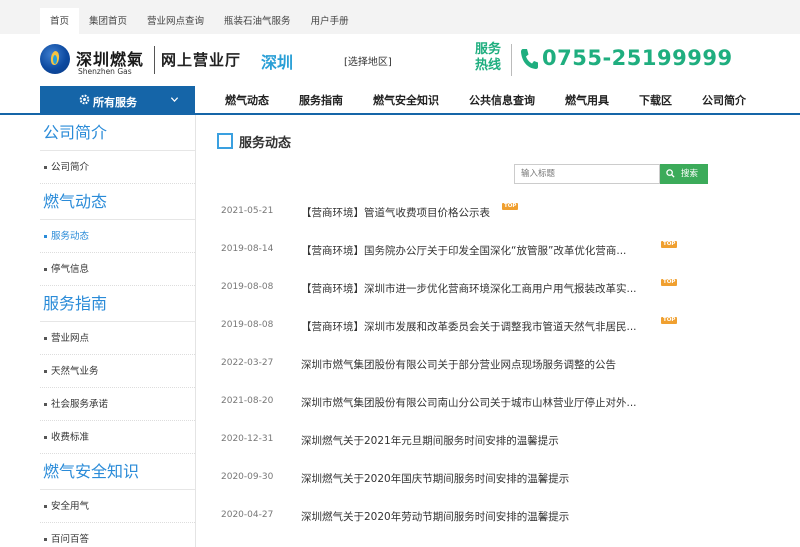  Describe the element at coordinates (247, 363) in the screenshot. I see `news-date: 2022-03-27` at that location.